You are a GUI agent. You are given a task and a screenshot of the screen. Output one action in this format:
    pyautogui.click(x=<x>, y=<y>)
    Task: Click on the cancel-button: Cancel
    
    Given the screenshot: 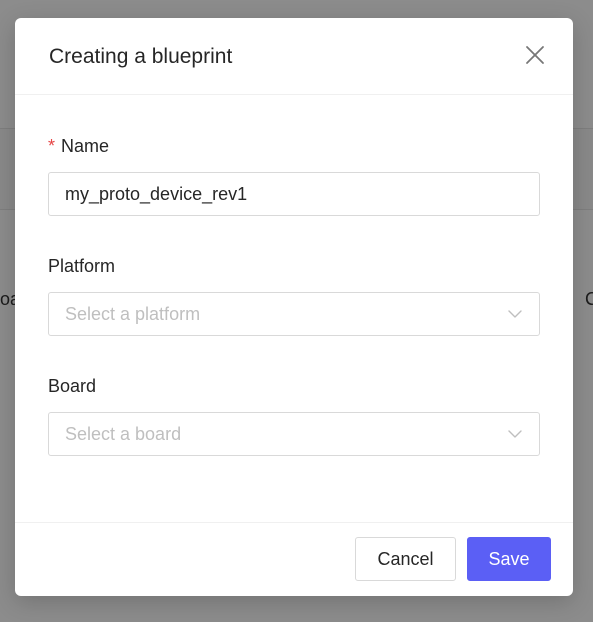 What is the action you would take?
    pyautogui.click(x=405, y=559)
    